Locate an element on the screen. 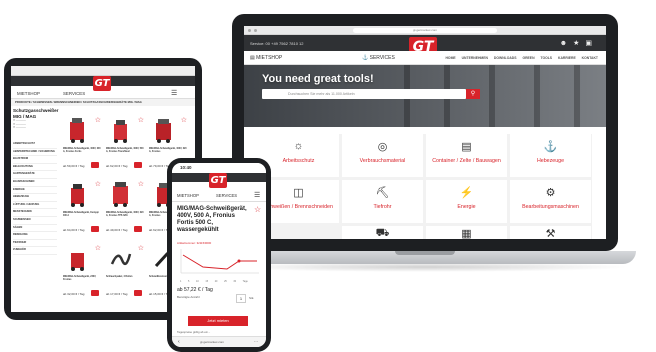 This screenshot has height=352, width=656. wishlist-icon: ★ is located at coordinates (579, 43).